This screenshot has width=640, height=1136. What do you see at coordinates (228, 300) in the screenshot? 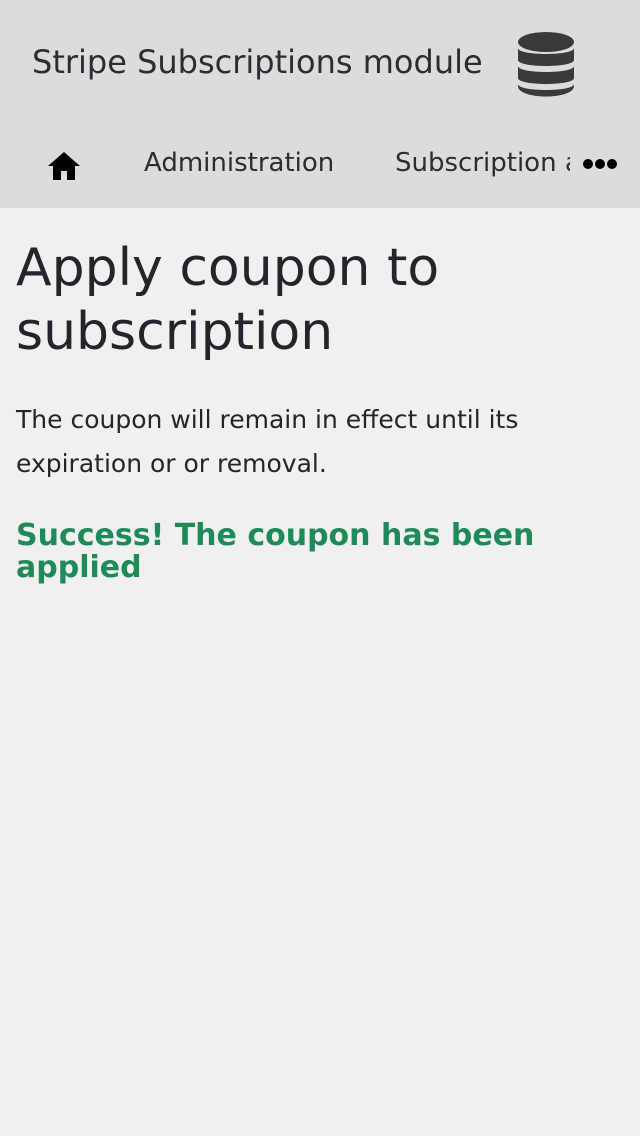
I see `page-title: Apply coupon to subscription` at bounding box center [228, 300].